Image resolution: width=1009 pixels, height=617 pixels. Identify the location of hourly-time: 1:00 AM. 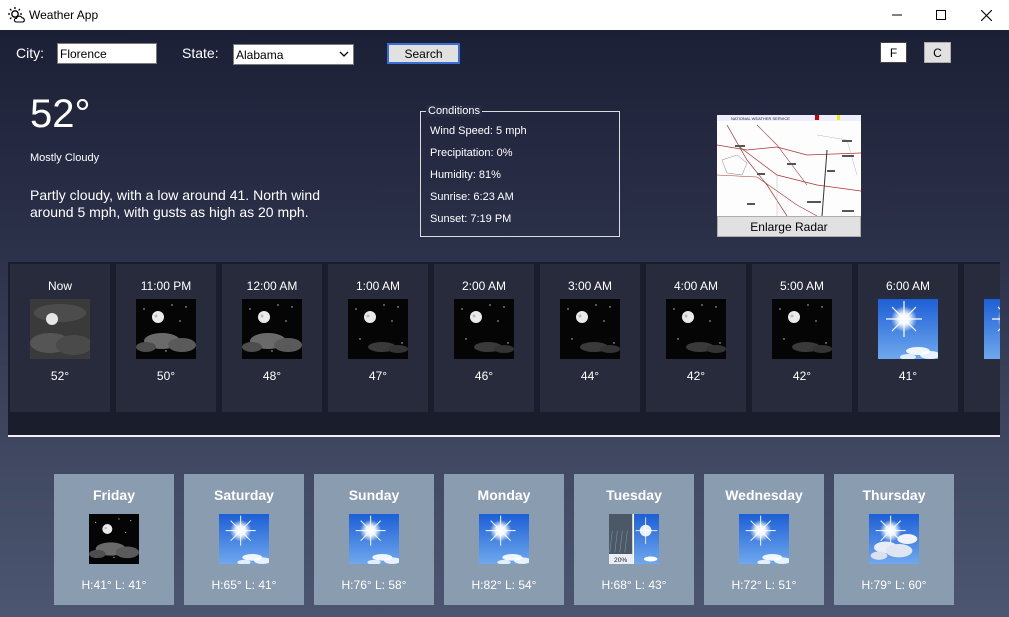
(378, 286).